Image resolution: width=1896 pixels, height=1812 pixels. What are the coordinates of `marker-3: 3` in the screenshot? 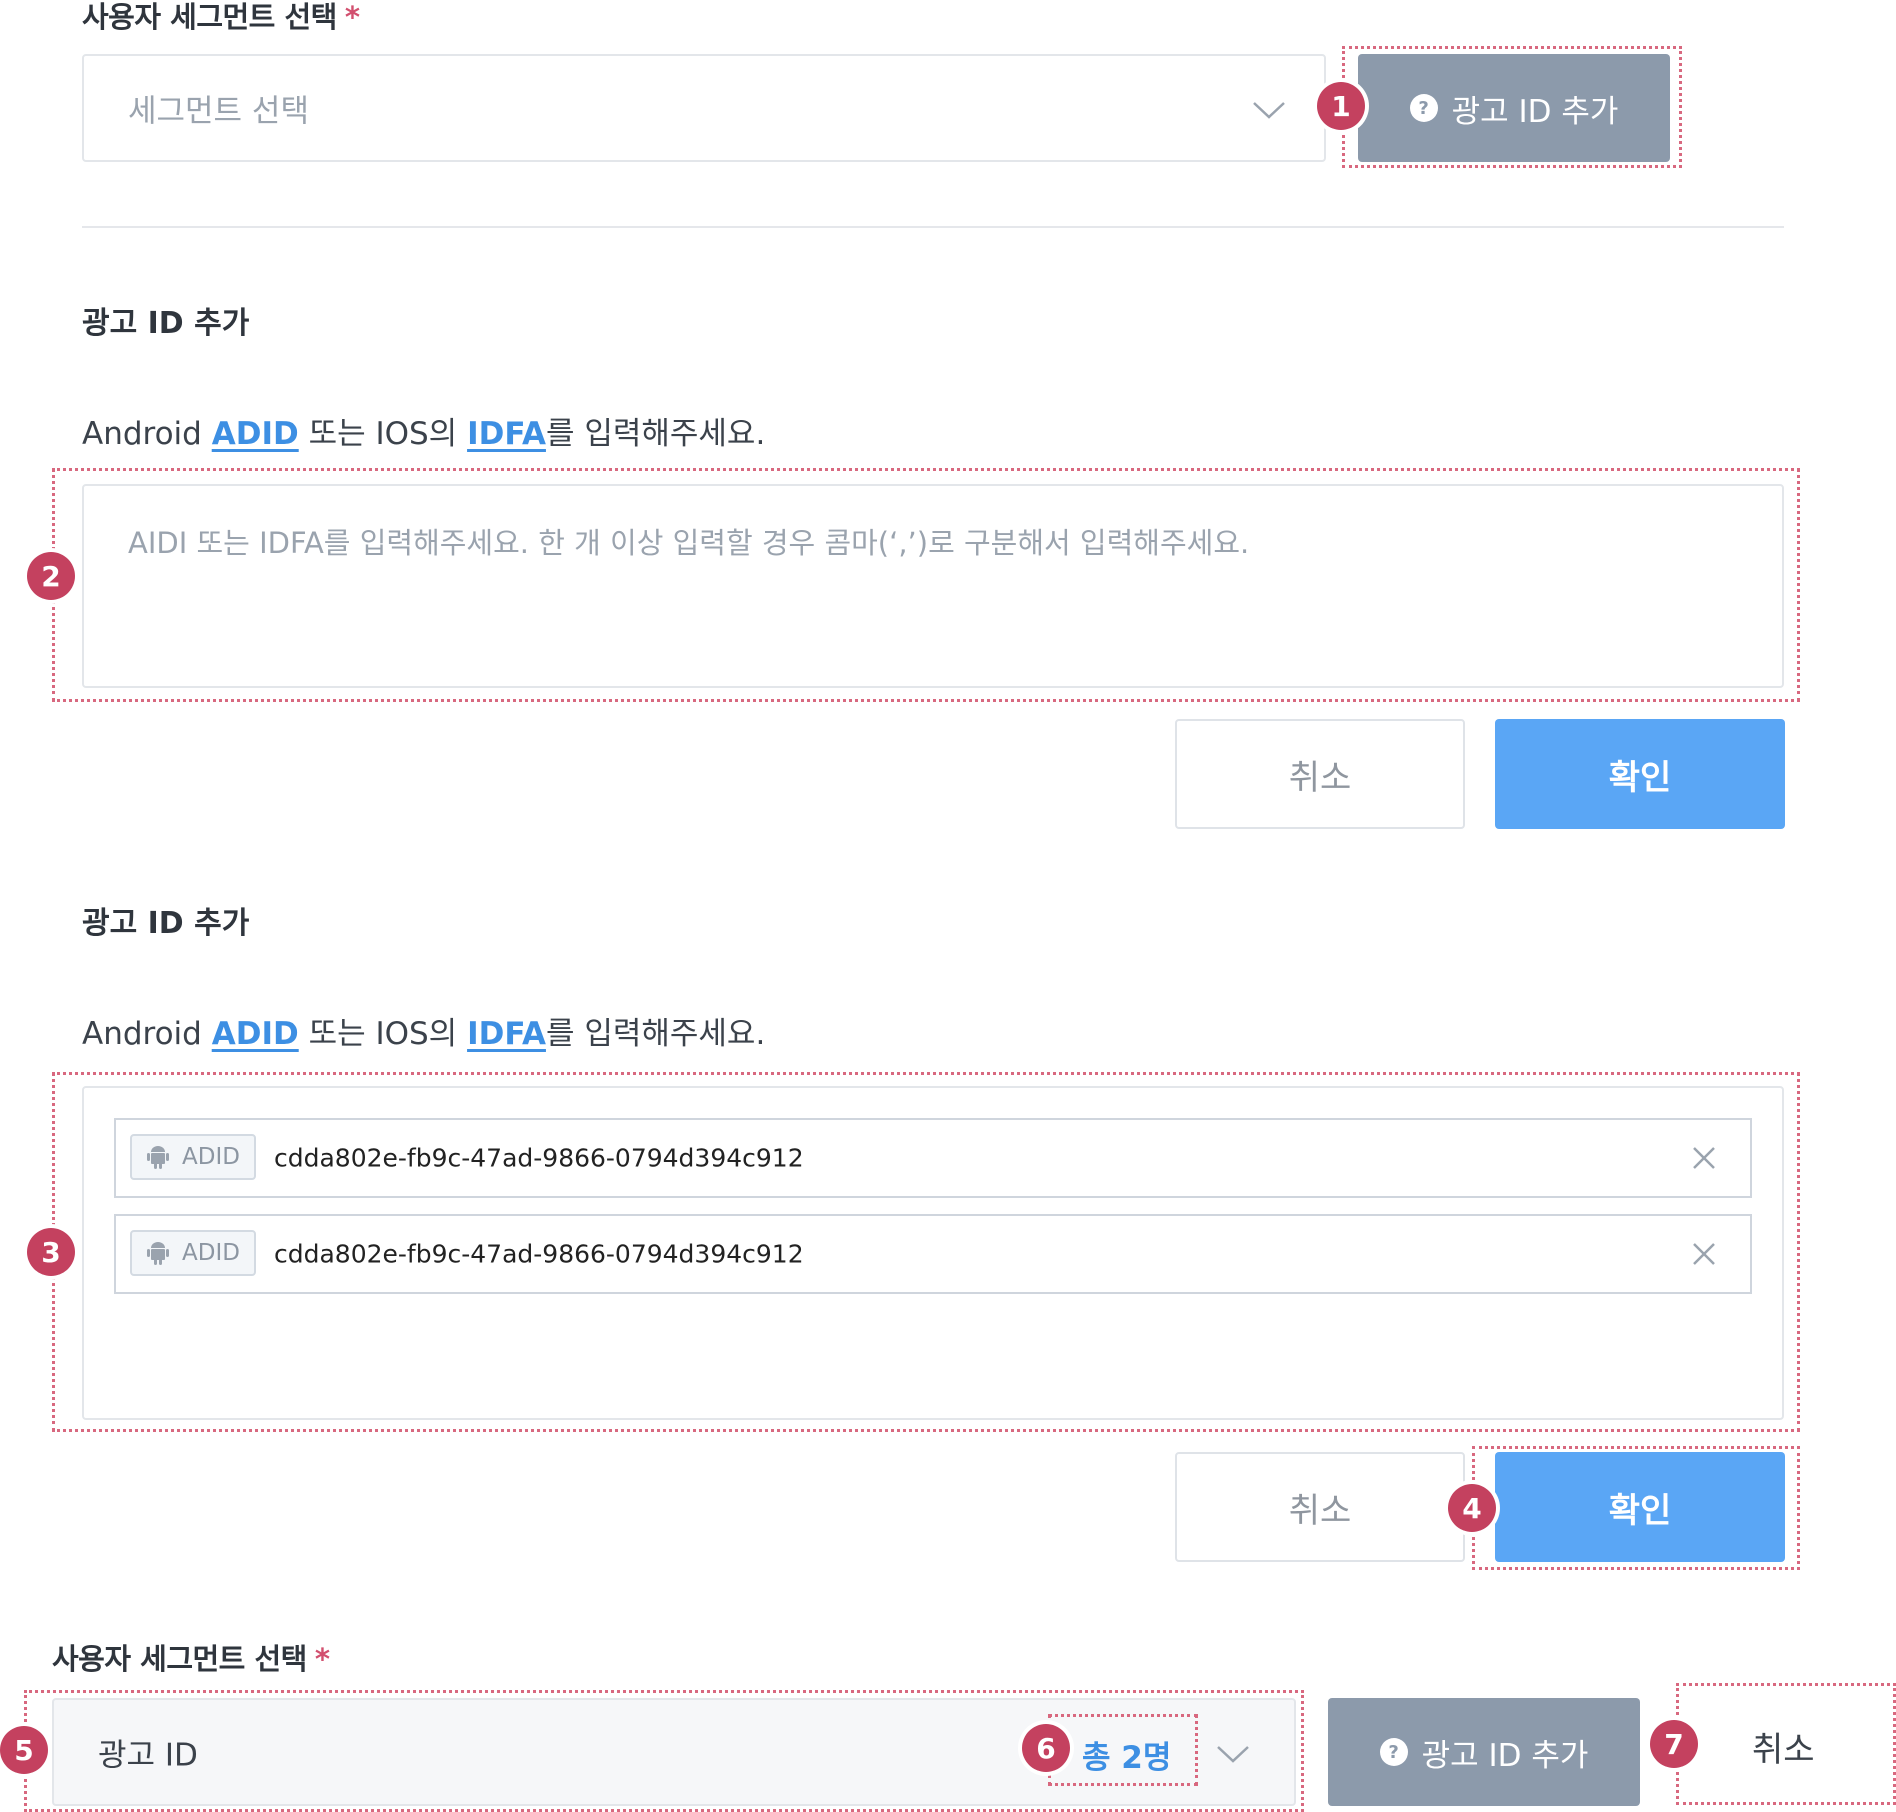 It's located at (51, 1252).